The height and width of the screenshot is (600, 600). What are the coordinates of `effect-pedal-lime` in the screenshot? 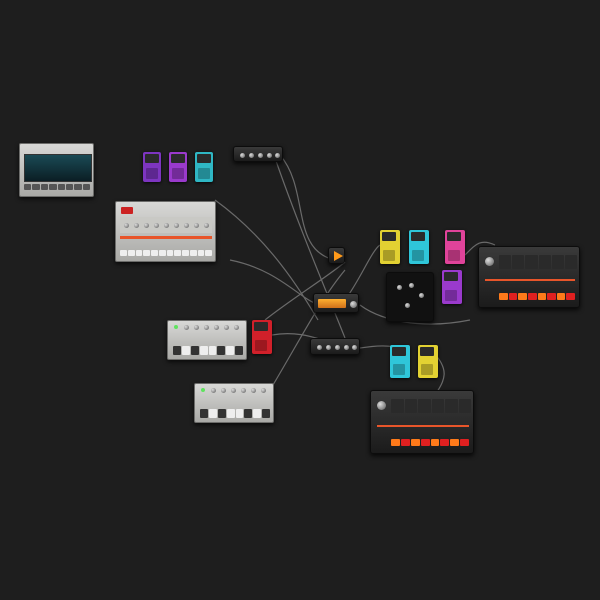 It's located at (428, 361).